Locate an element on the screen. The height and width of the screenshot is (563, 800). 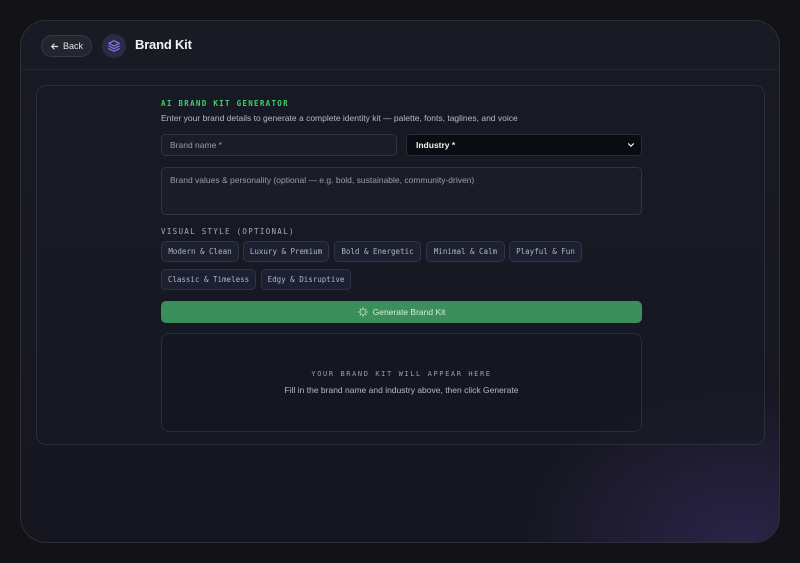
style-chip-playful-fun: Playful & Fun is located at coordinates (545, 251).